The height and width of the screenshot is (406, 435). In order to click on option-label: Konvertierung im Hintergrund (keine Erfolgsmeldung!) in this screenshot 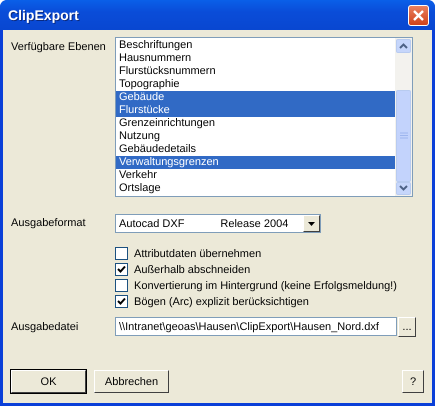, I will do `click(265, 286)`.